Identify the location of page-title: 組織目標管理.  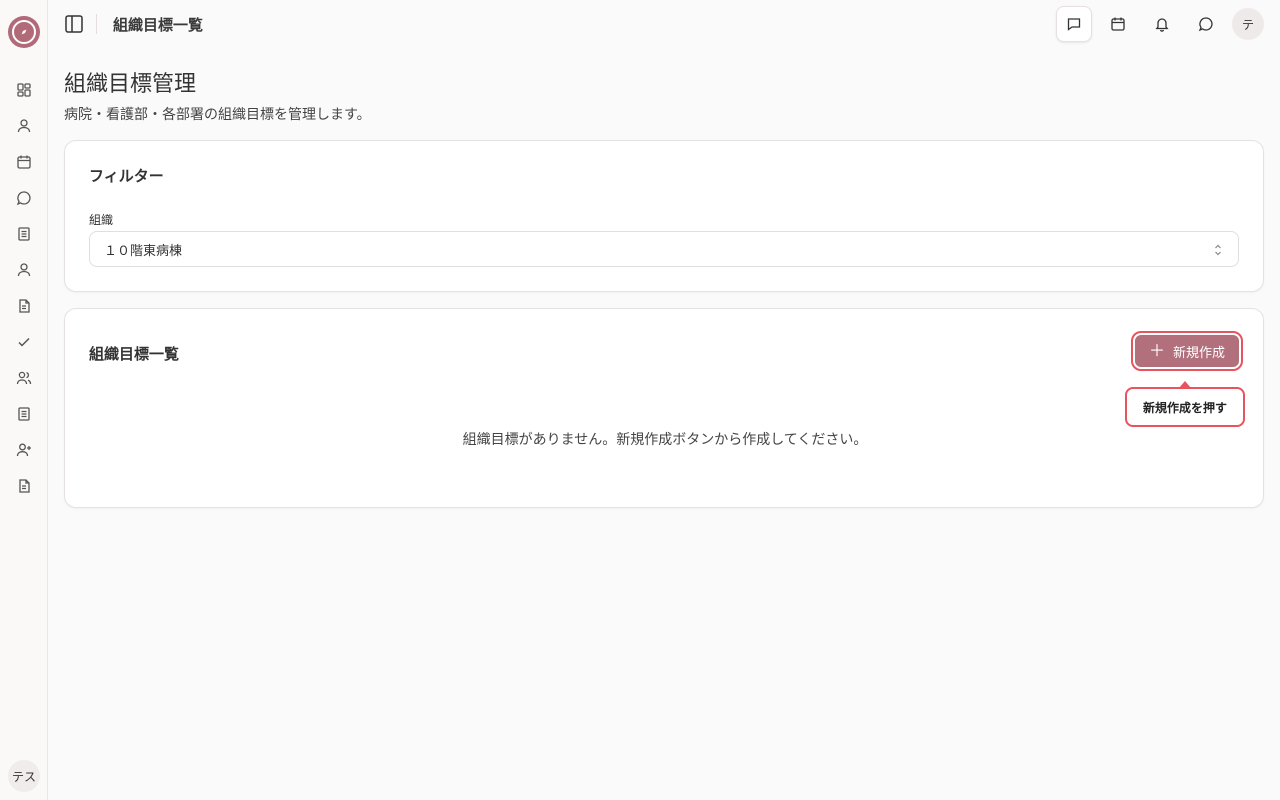
(130, 84).